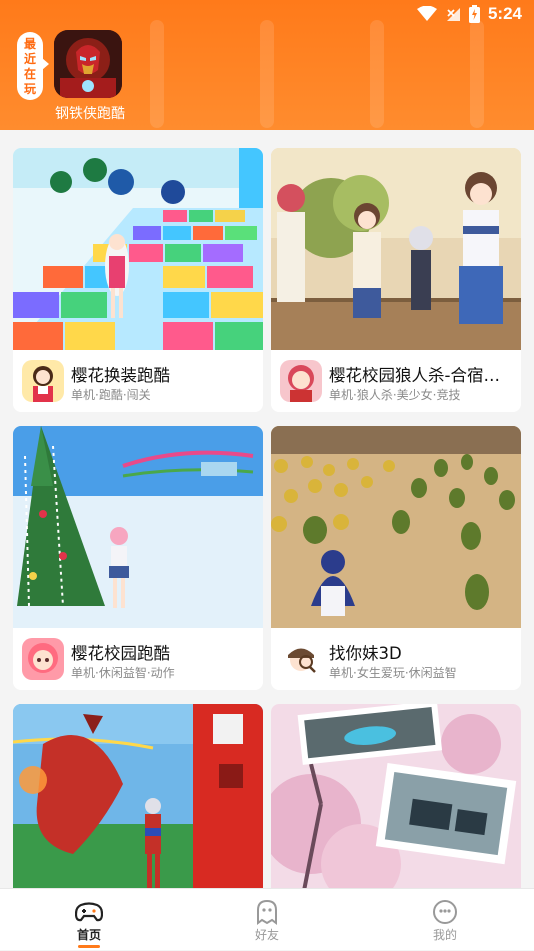 This screenshot has width=534, height=951. What do you see at coordinates (453, 14) in the screenshot?
I see `no-signal-icon` at bounding box center [453, 14].